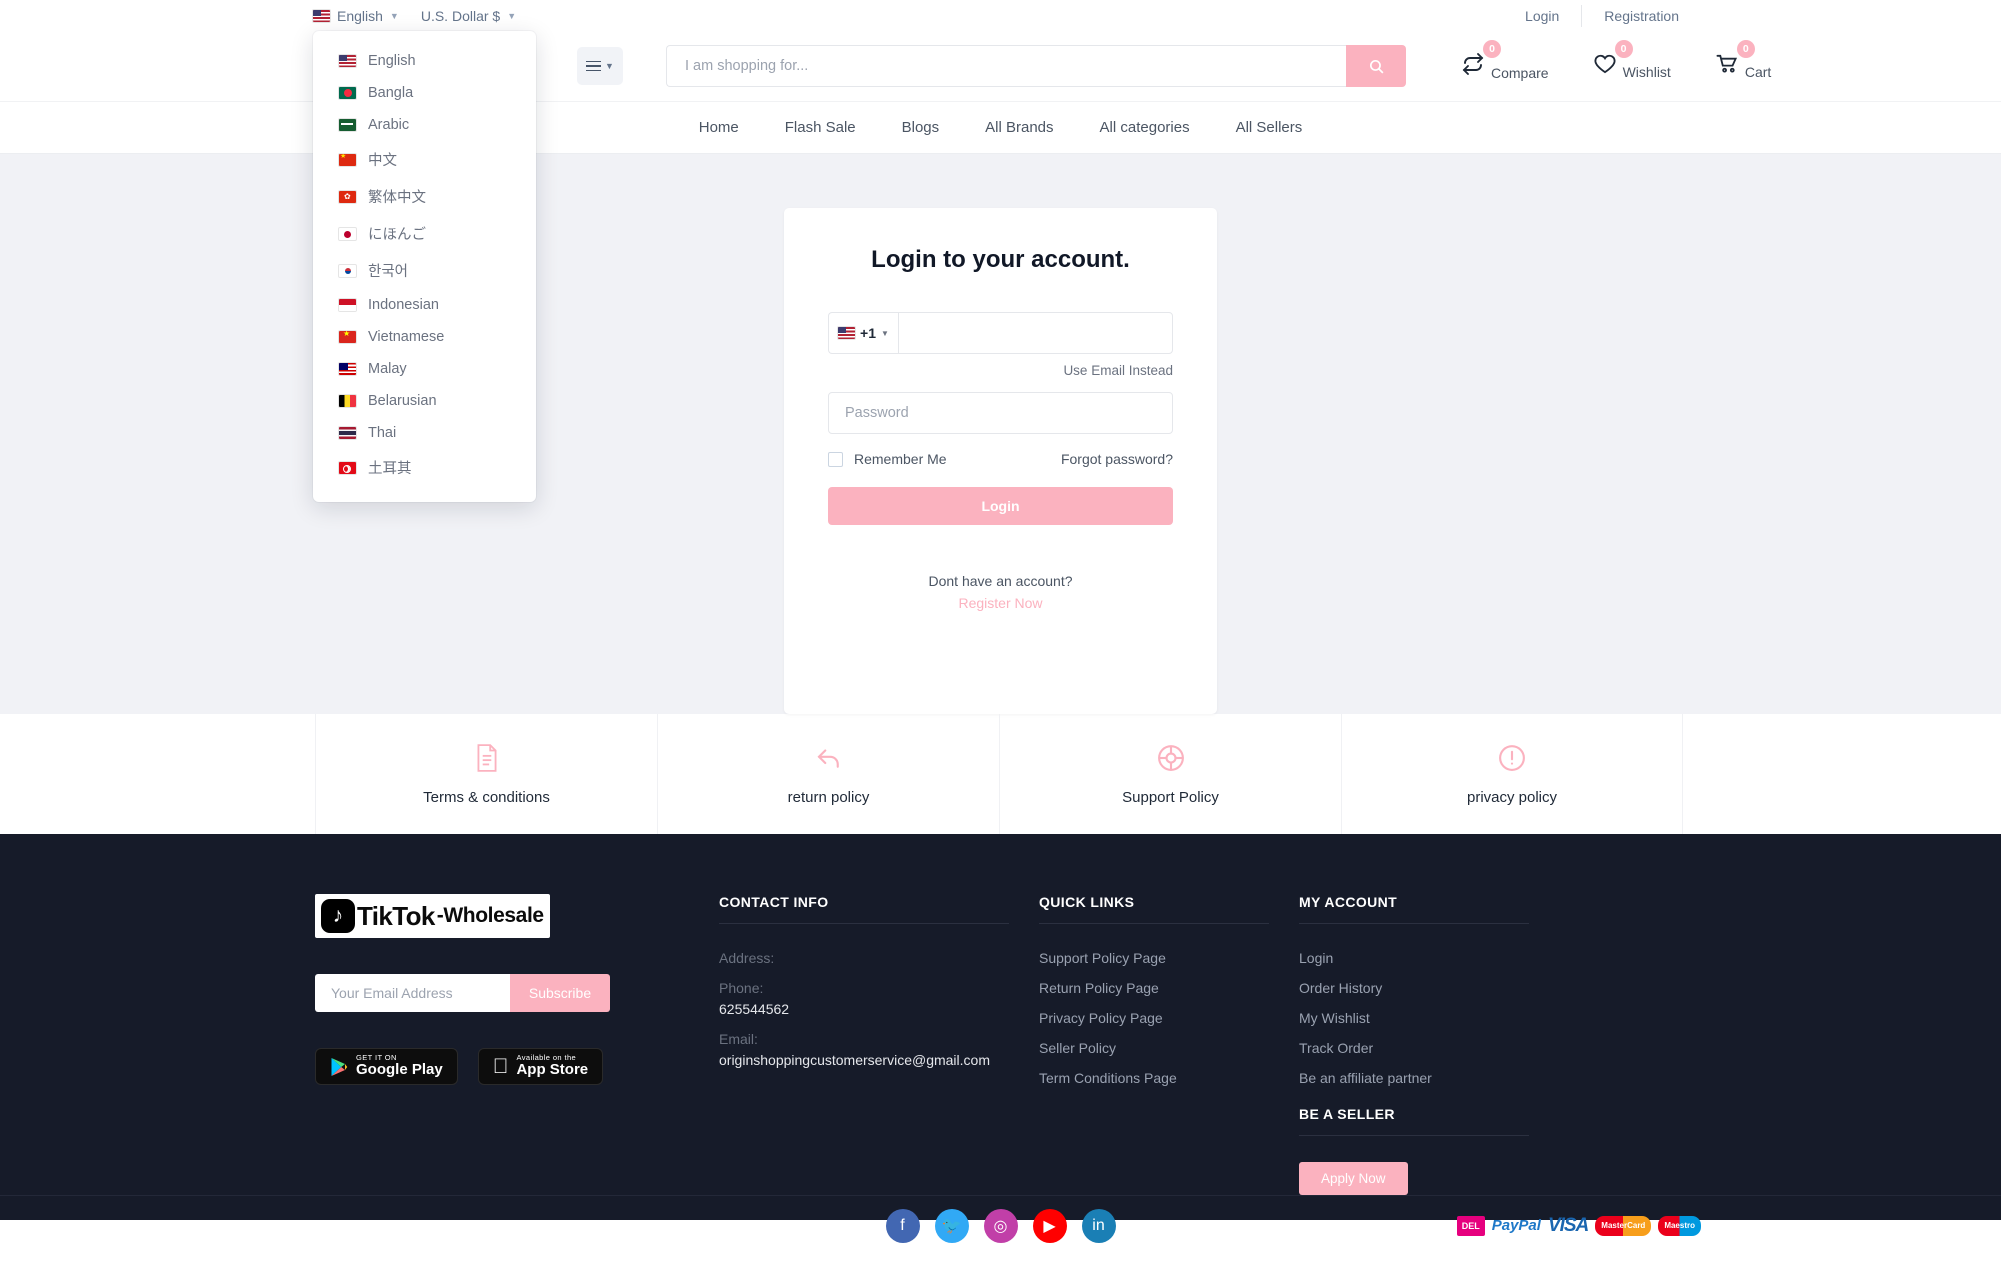 This screenshot has width=2001, height=1286. I want to click on wishlist-button: Wishlist 0, so click(1632, 60).